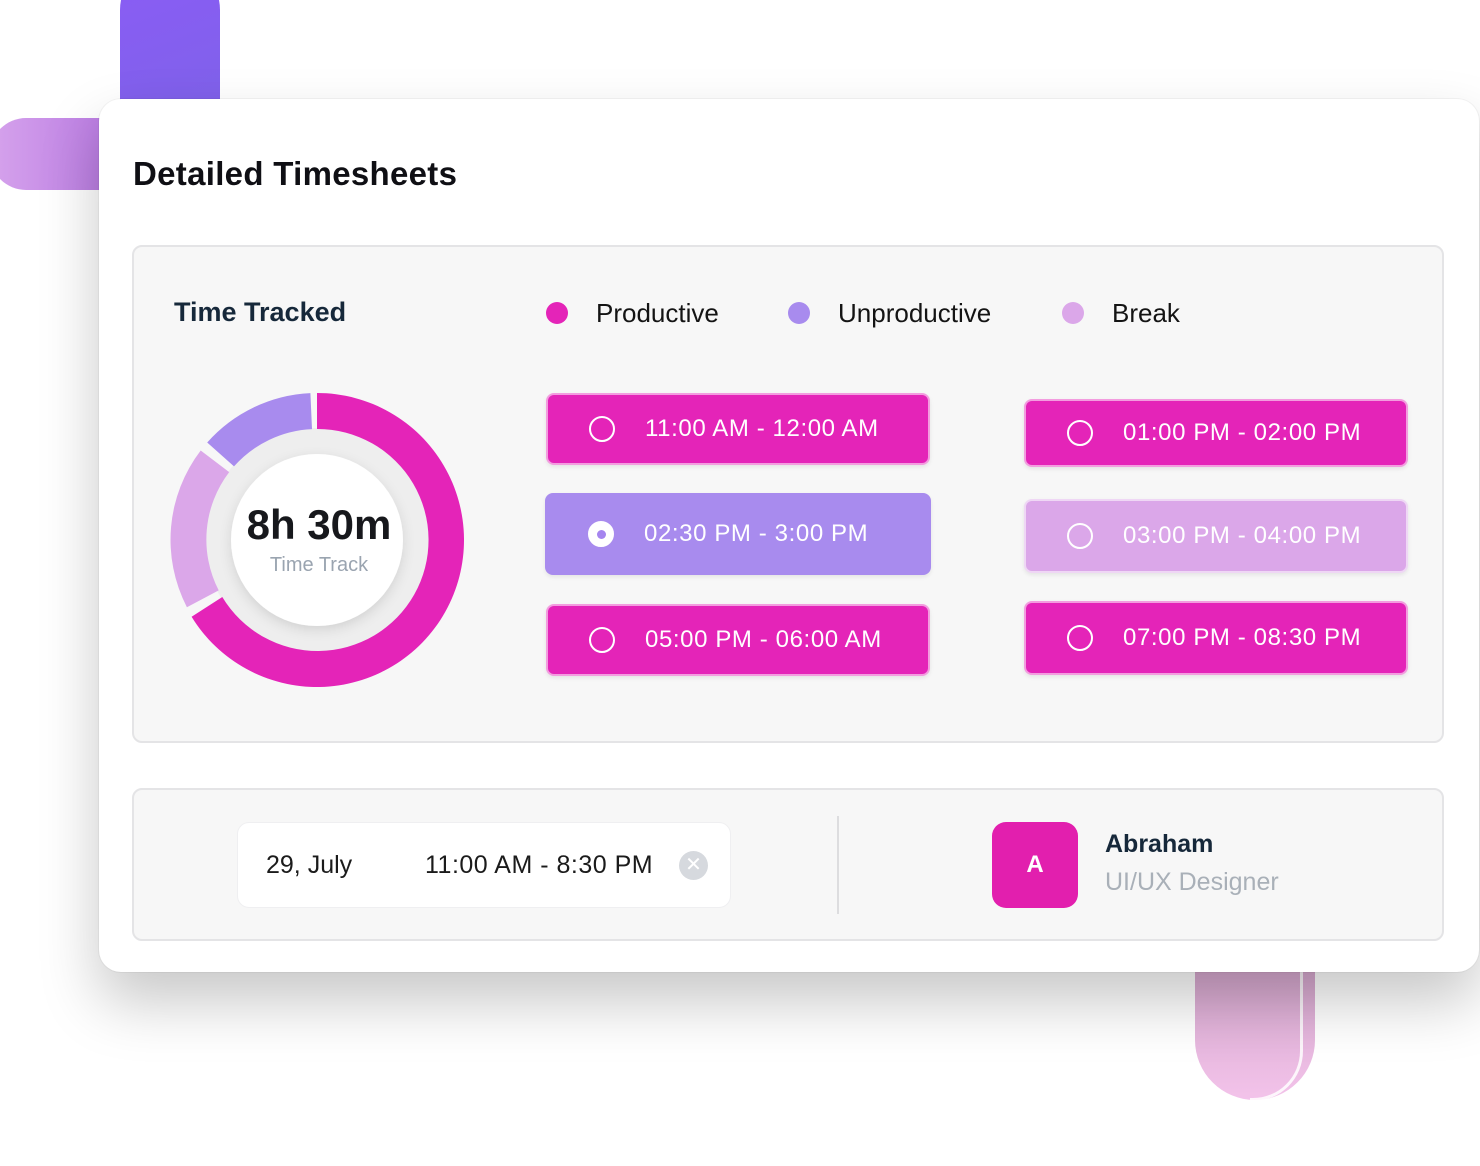  What do you see at coordinates (1242, 637) in the screenshot?
I see `time-slot-label: 07:00 PM - 08:30 PM` at bounding box center [1242, 637].